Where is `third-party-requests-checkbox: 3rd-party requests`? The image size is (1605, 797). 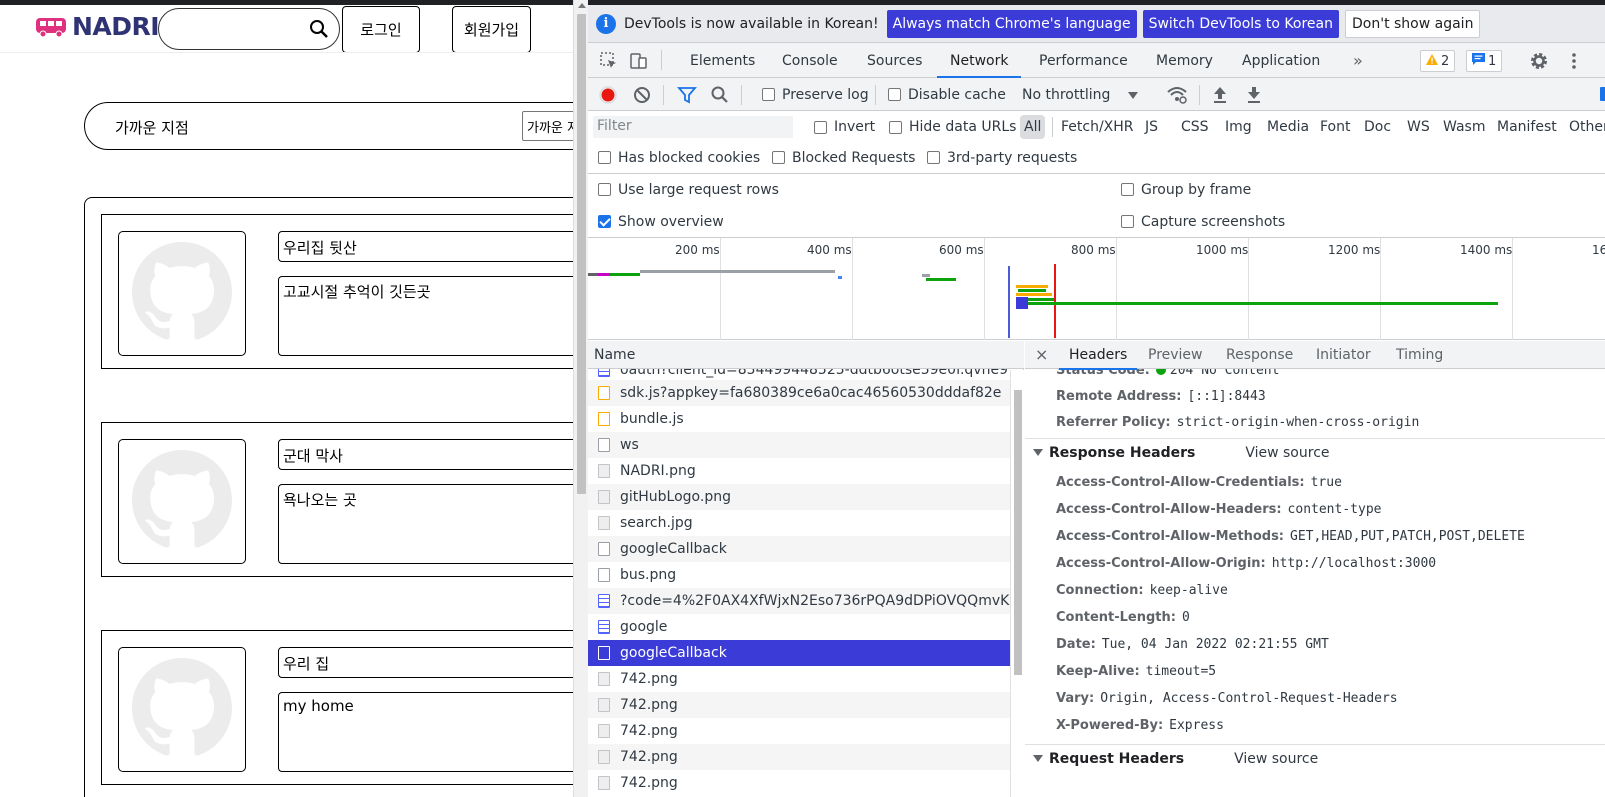 third-party-requests-checkbox: 3rd-party requests is located at coordinates (1002, 157).